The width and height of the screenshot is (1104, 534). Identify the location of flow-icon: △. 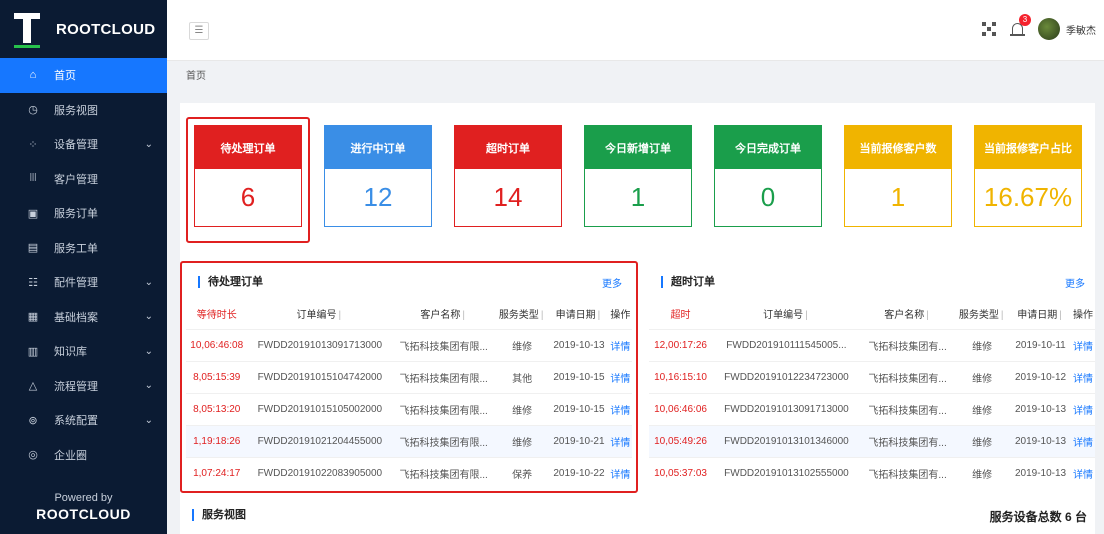
(33, 386).